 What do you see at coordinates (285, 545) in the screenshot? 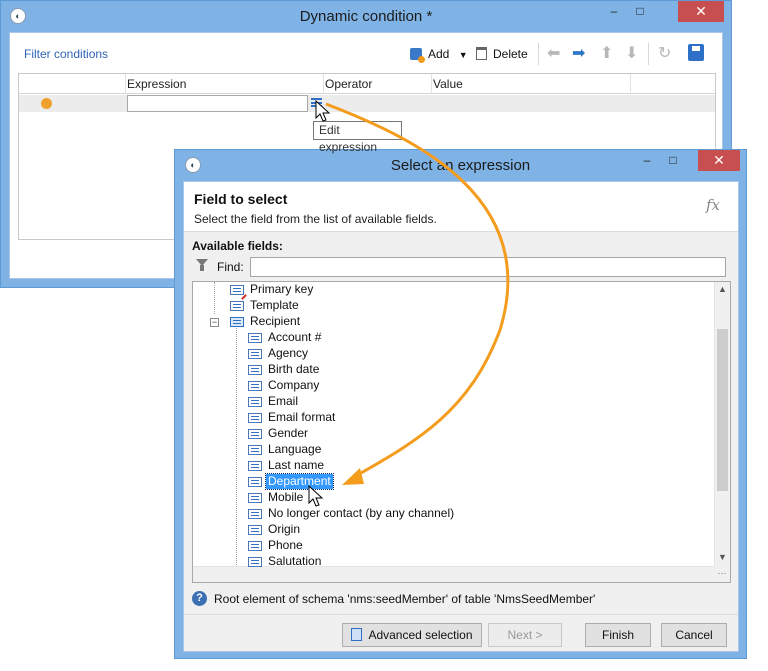
I see `tree-node-label: Phone` at bounding box center [285, 545].